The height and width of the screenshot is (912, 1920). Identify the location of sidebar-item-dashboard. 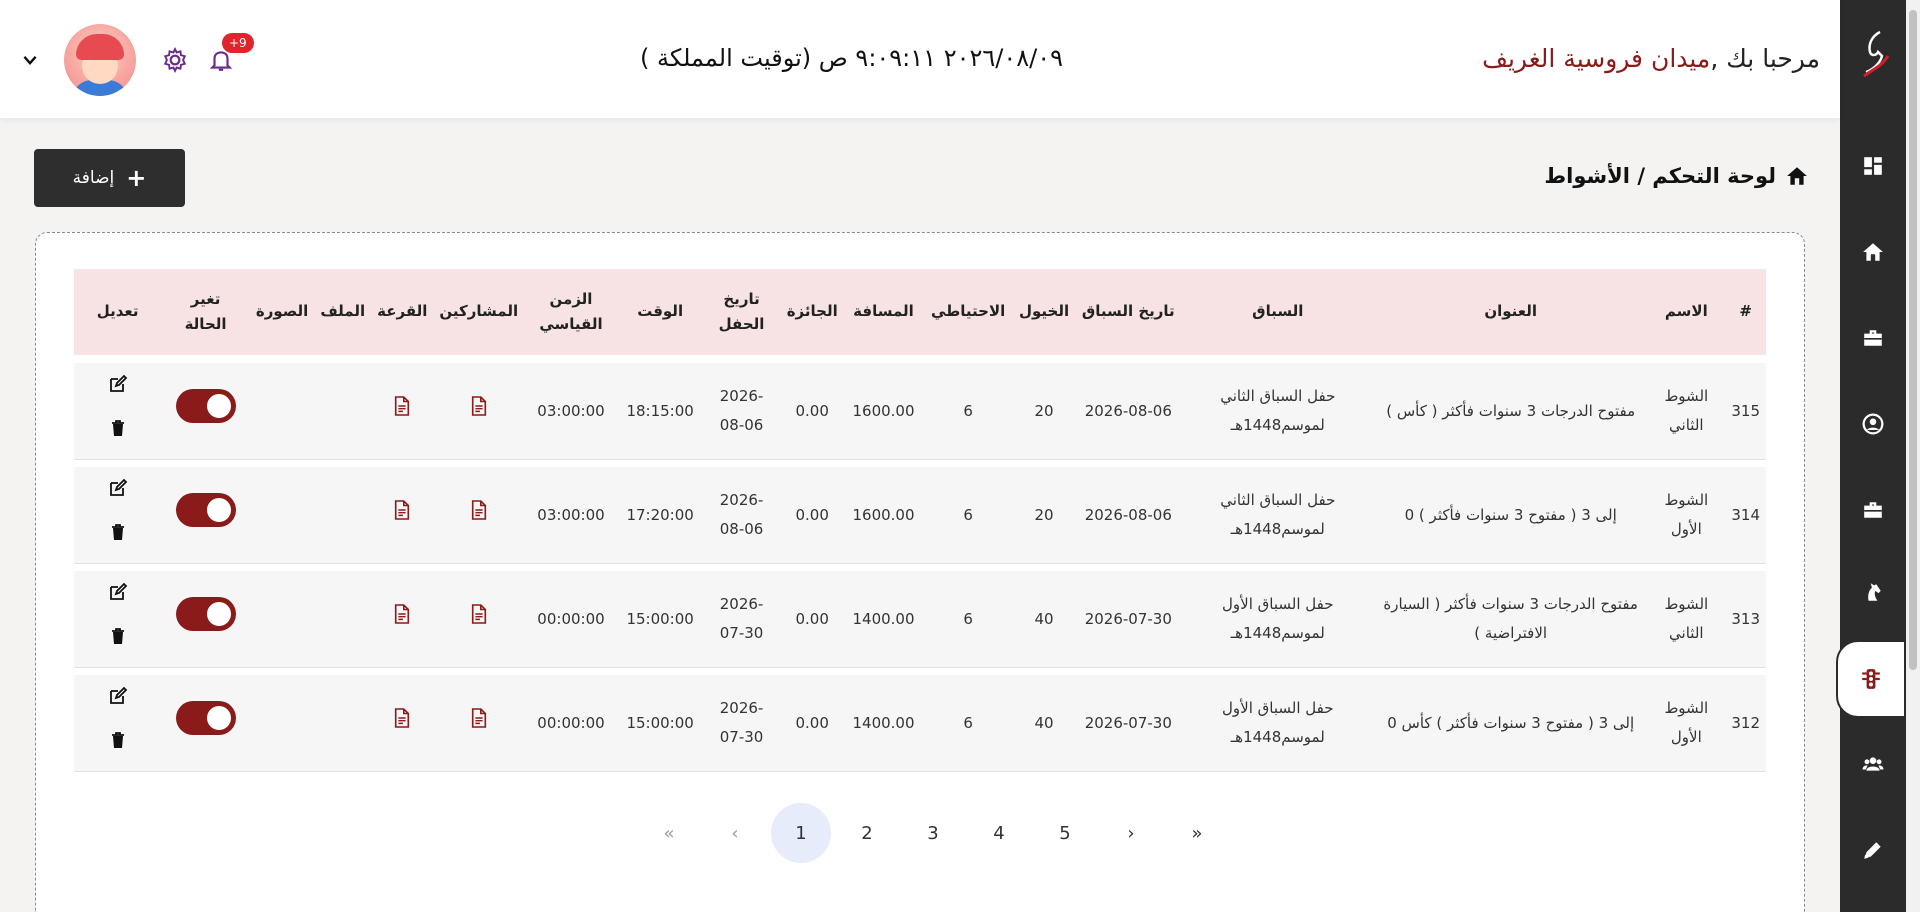
(1873, 166).